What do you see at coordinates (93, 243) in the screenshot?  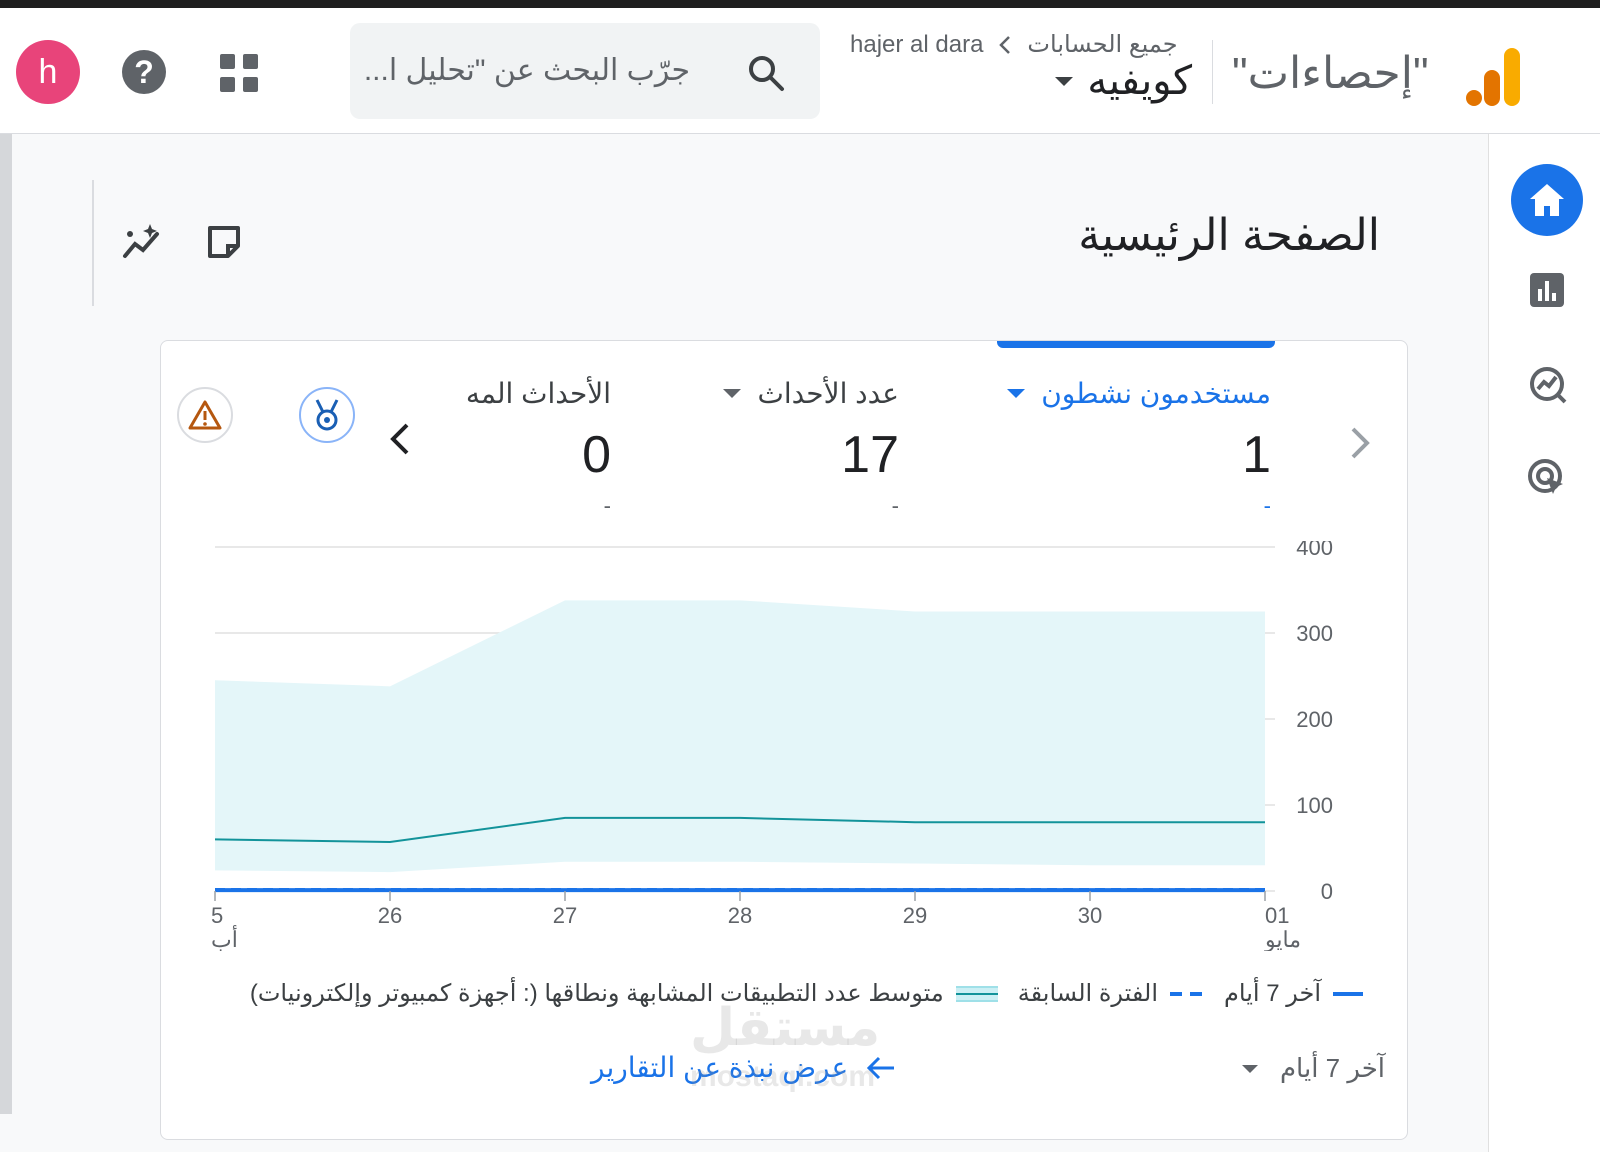 I see `toolbar-divider` at bounding box center [93, 243].